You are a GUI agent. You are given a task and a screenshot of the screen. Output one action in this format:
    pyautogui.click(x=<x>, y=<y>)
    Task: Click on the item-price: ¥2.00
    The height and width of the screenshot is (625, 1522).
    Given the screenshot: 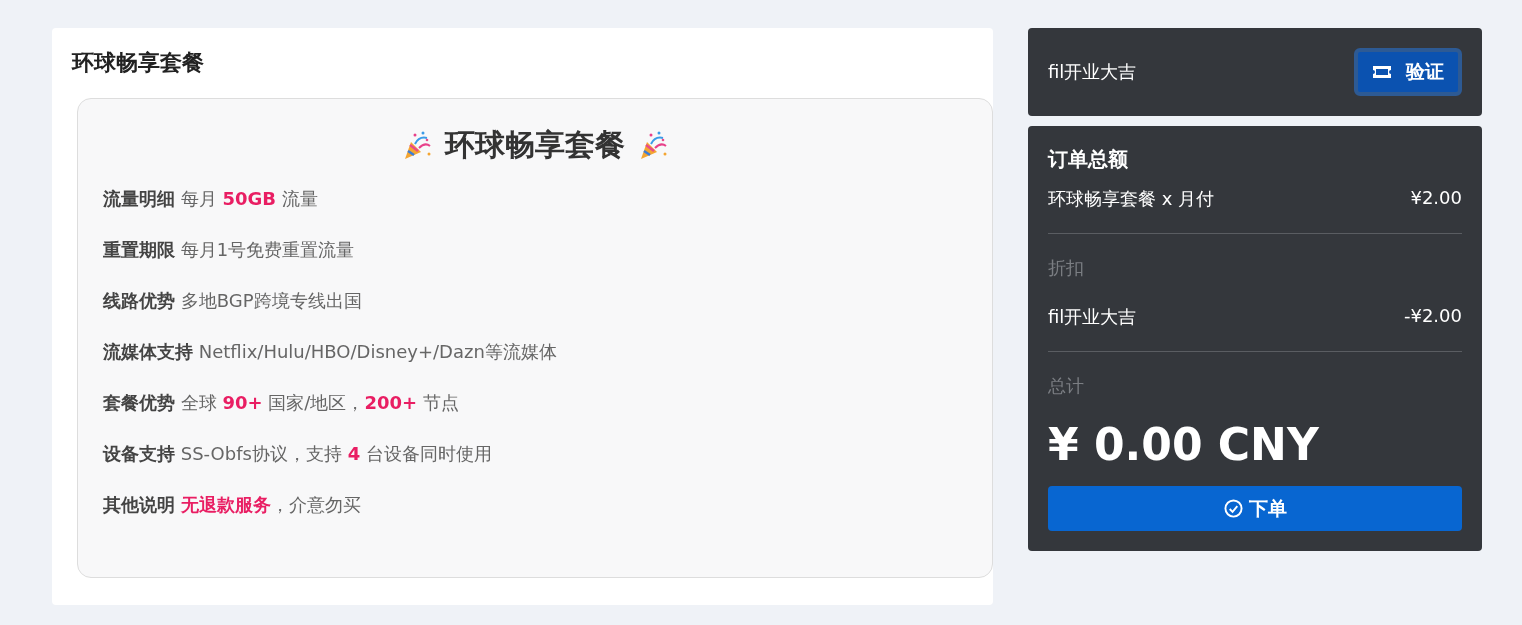 What is the action you would take?
    pyautogui.click(x=1436, y=198)
    